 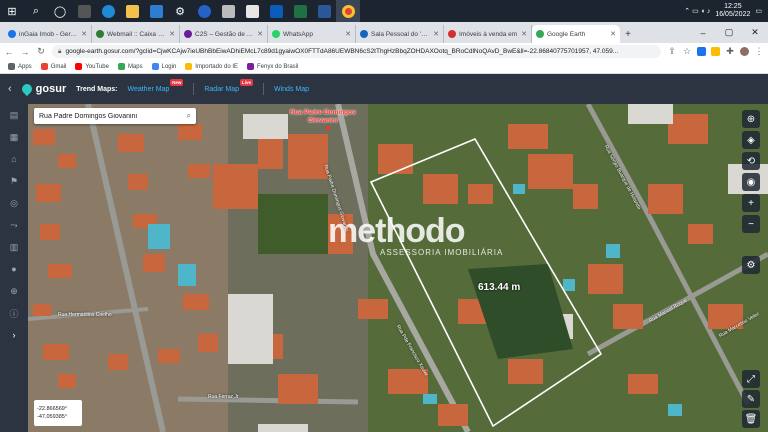 What do you see at coordinates (324, 11) in the screenshot?
I see `word-icon` at bounding box center [324, 11].